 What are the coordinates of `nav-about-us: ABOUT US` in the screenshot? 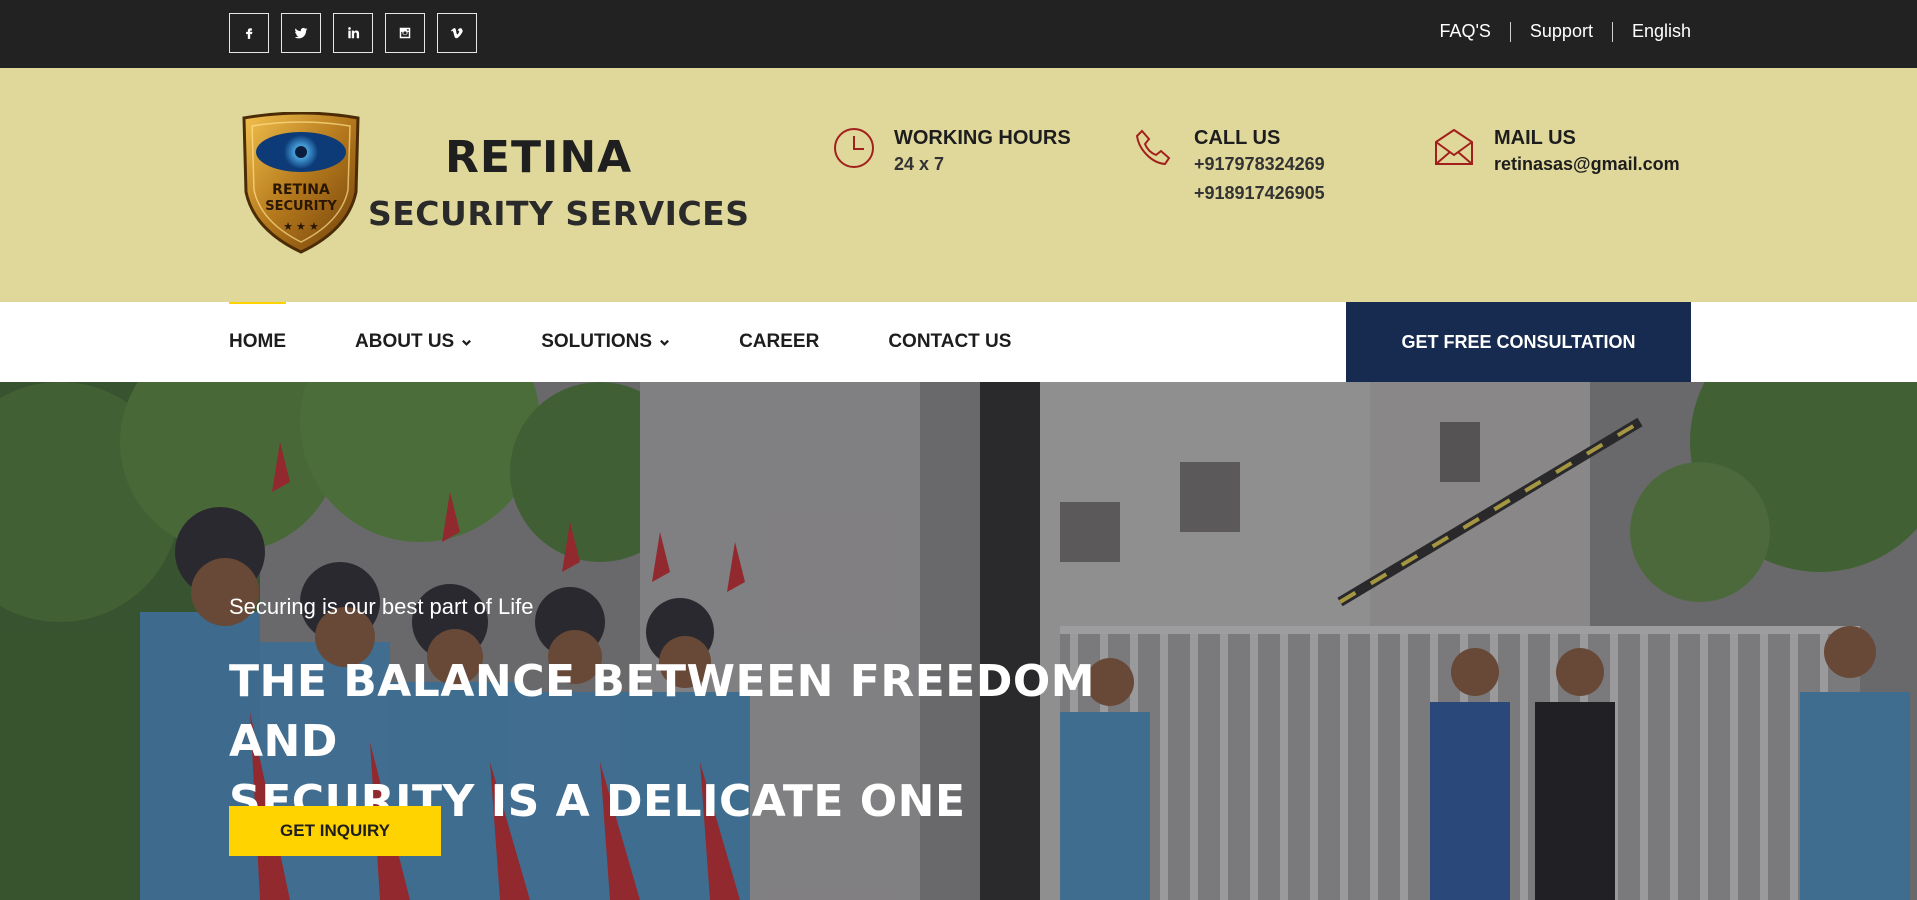 It's located at (413, 342).